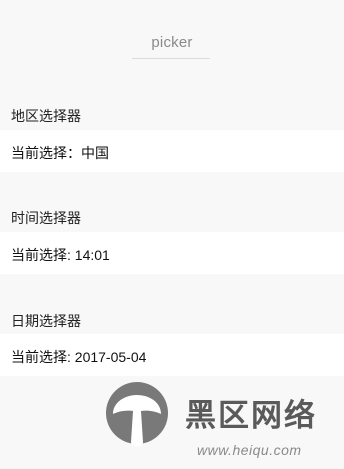  What do you see at coordinates (171, 58) in the screenshot?
I see `title-underline` at bounding box center [171, 58].